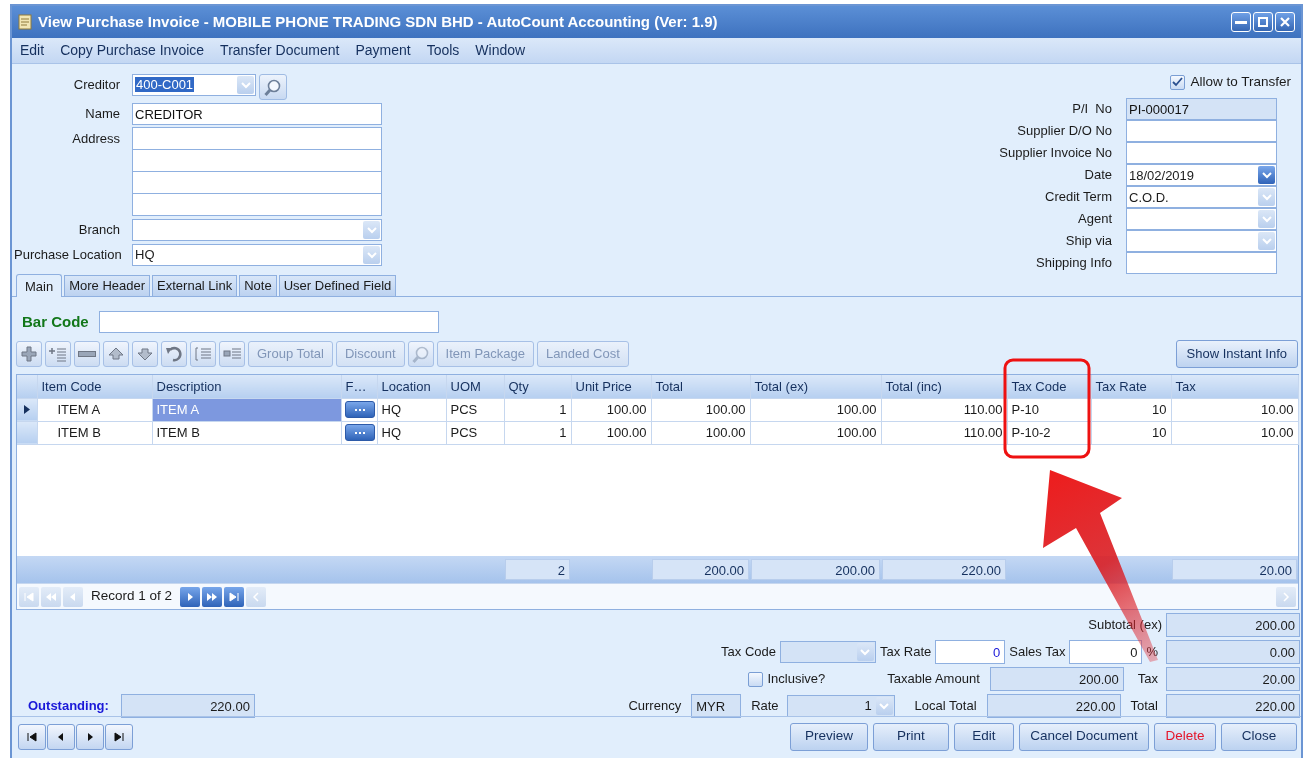 This screenshot has width=1306, height=758. What do you see at coordinates (1094, 219) in the screenshot?
I see `field-label: Agent` at bounding box center [1094, 219].